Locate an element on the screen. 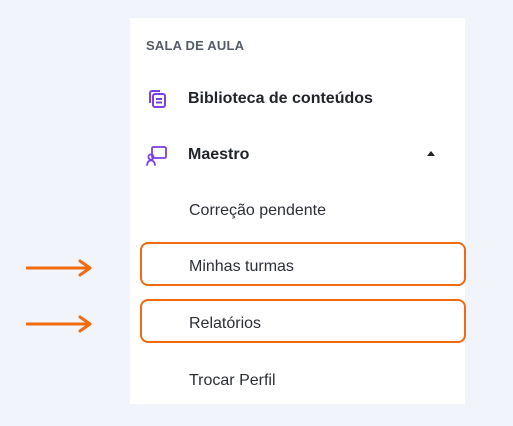  sidebar-item-maestro: Maestro is located at coordinates (297, 155).